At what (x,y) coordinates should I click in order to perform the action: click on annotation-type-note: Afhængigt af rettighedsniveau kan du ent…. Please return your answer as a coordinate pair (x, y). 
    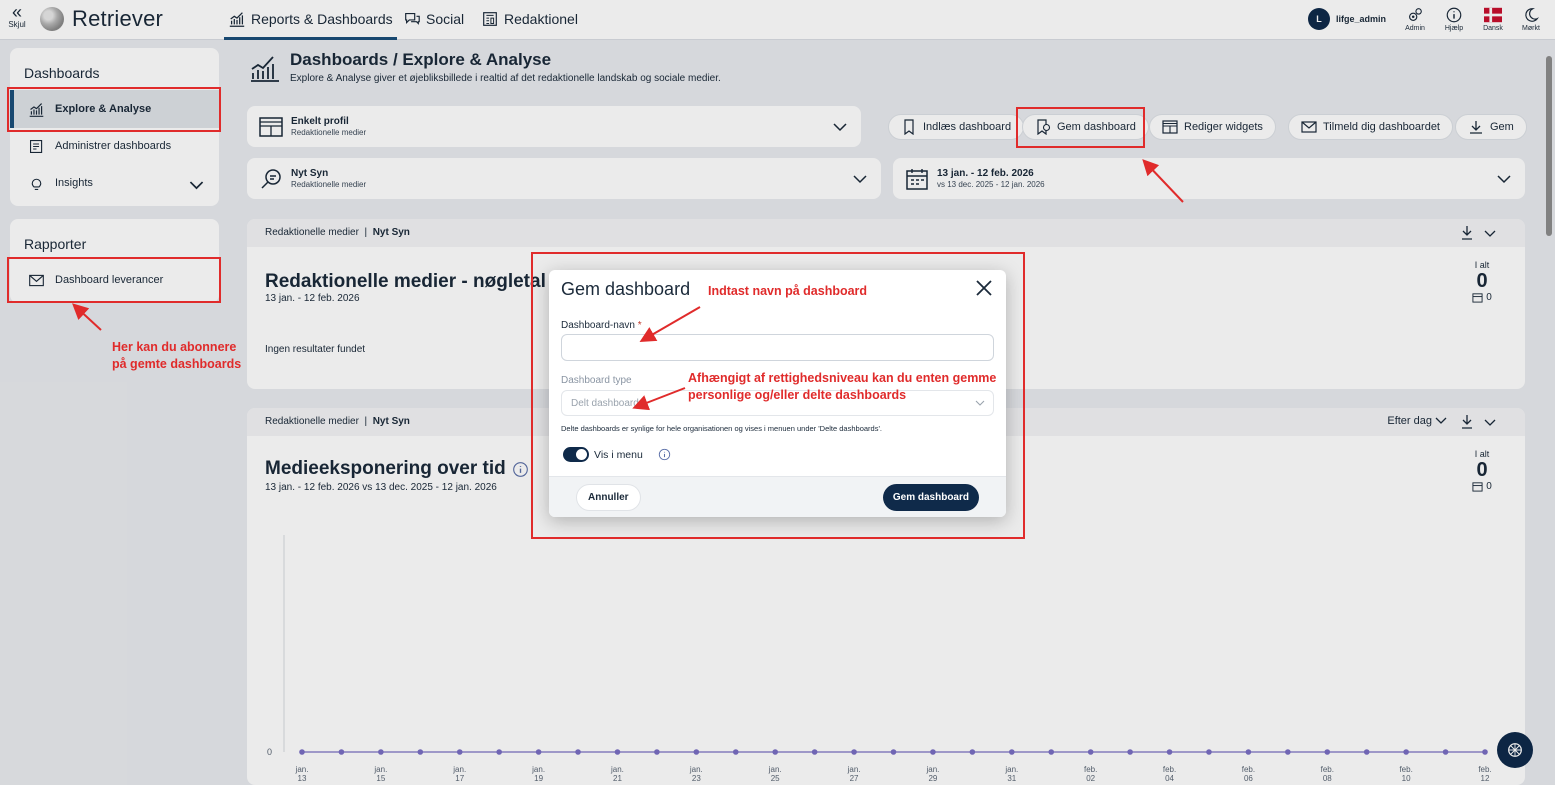
    Looking at the image, I should click on (842, 386).